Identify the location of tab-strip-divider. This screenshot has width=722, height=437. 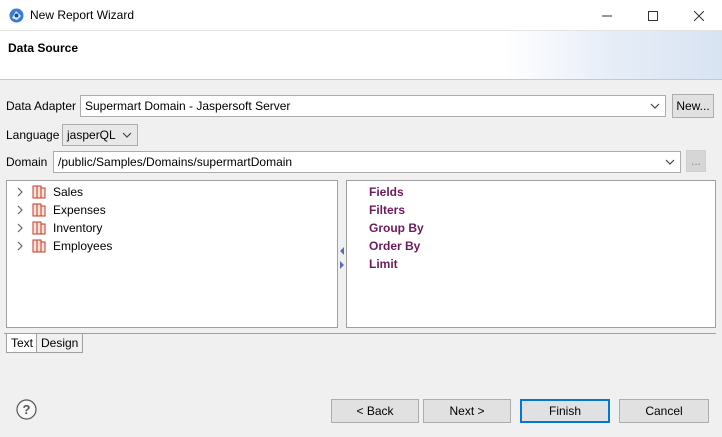
(360, 333).